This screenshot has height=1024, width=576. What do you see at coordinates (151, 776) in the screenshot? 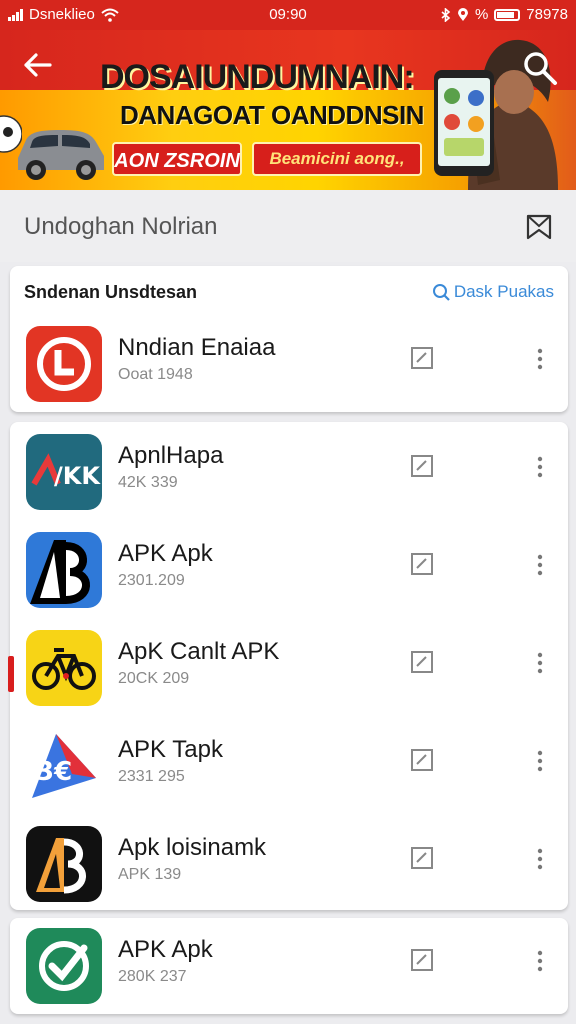
I see `app-meta: 2331 295` at bounding box center [151, 776].